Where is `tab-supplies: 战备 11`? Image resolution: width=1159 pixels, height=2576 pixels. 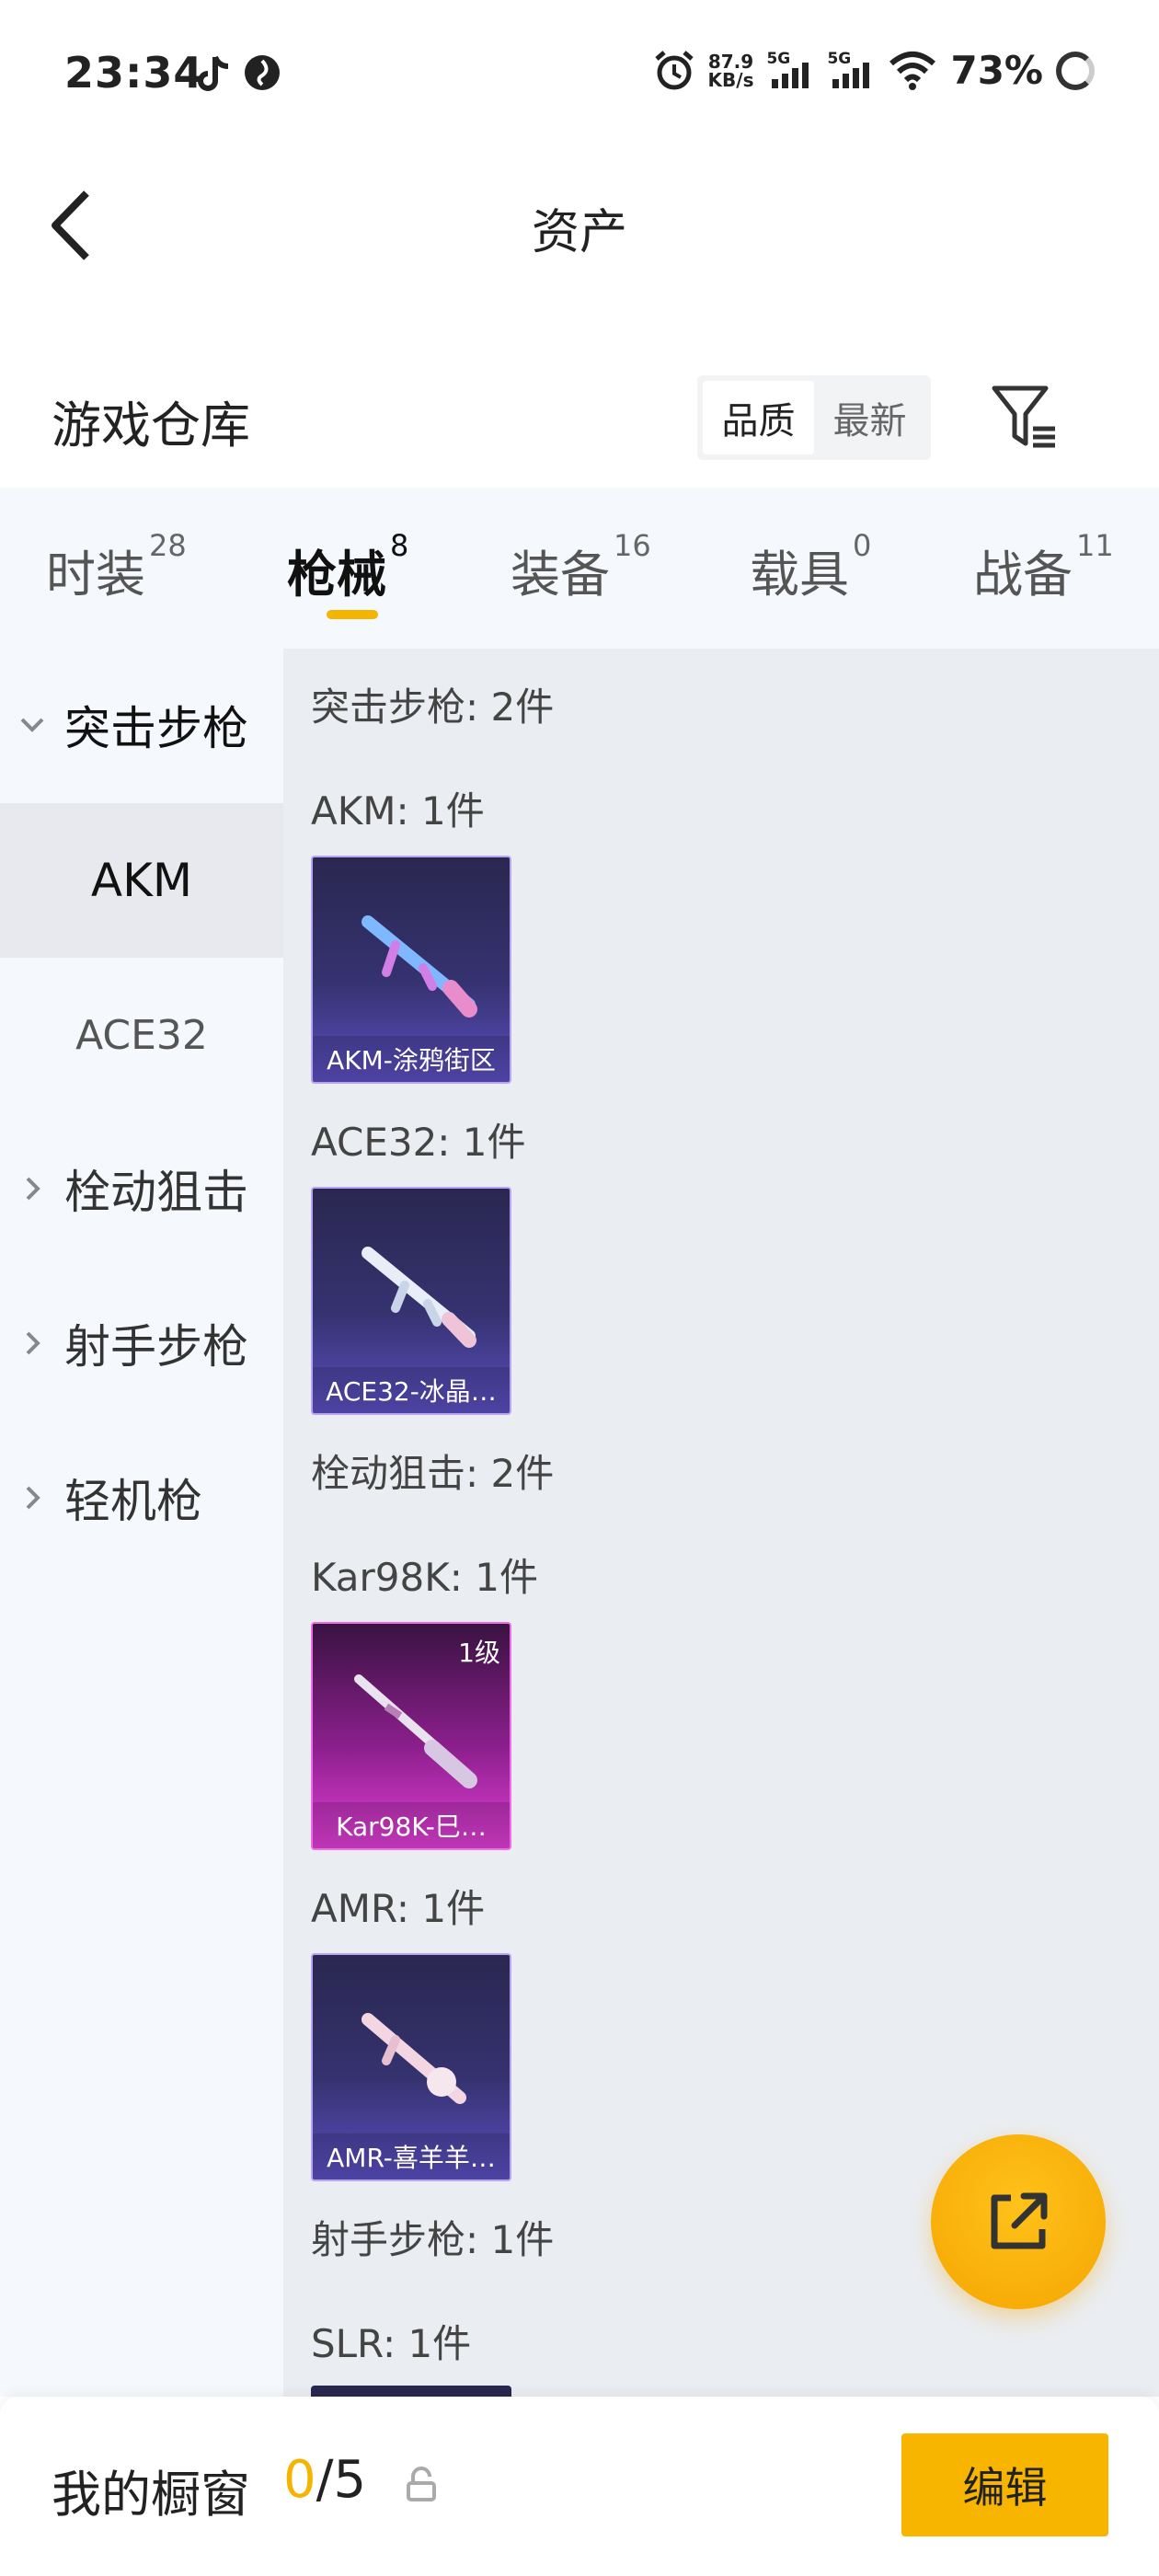 tab-supplies: 战备 11 is located at coordinates (1043, 567).